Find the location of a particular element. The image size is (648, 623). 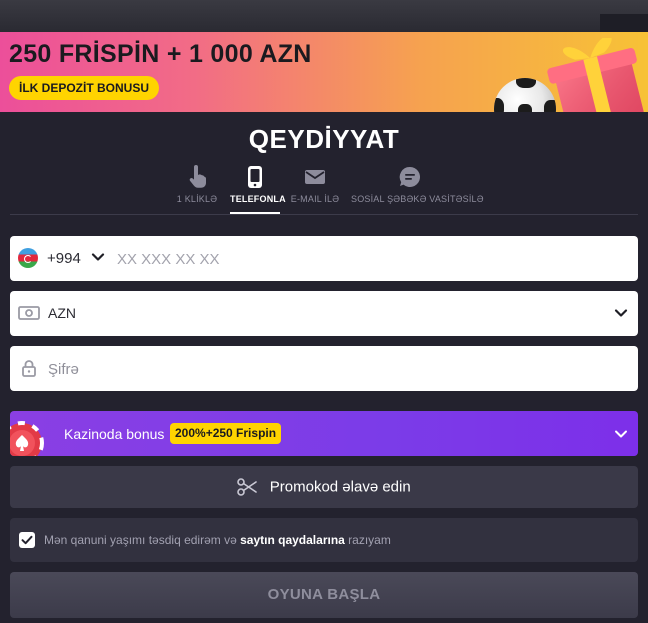

page-title: QEYDİYYAT is located at coordinates (324, 139).